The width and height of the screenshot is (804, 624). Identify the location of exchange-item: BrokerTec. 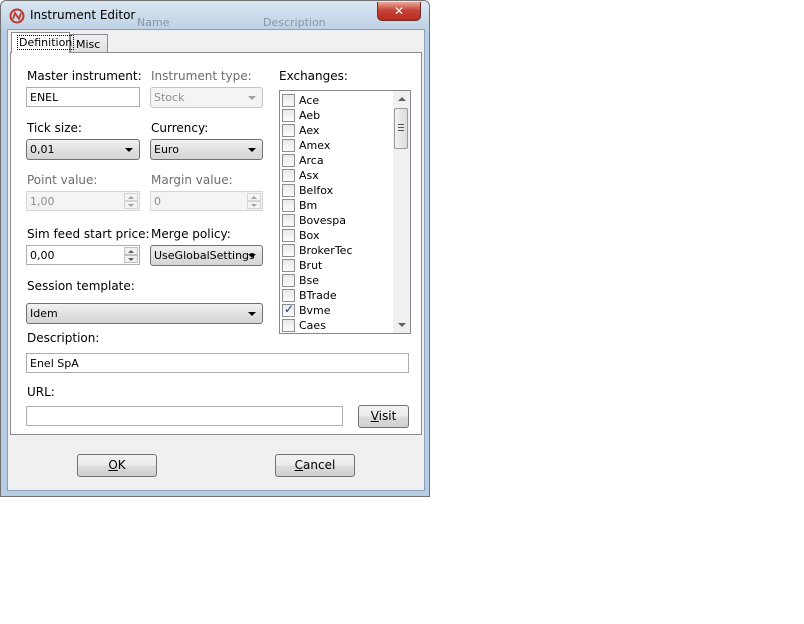
(317, 250).